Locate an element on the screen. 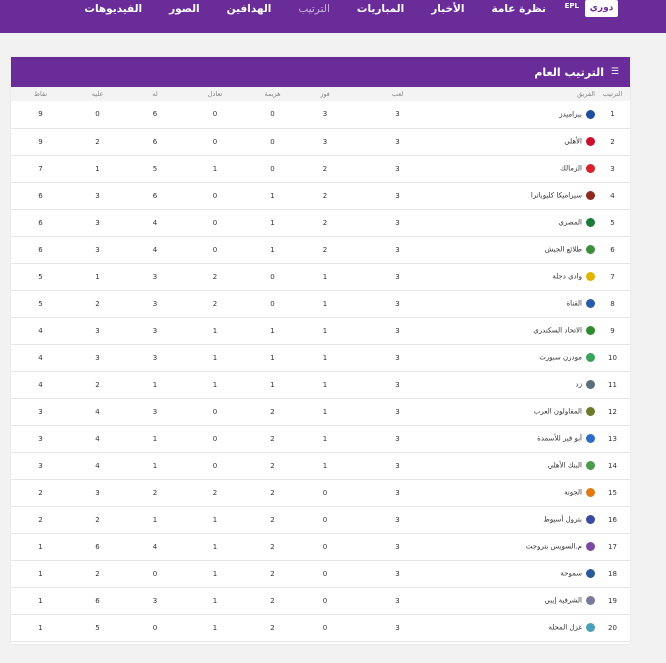  table-row: 18 سموحة 3 0 2 1 0 2 1 is located at coordinates (320, 573).